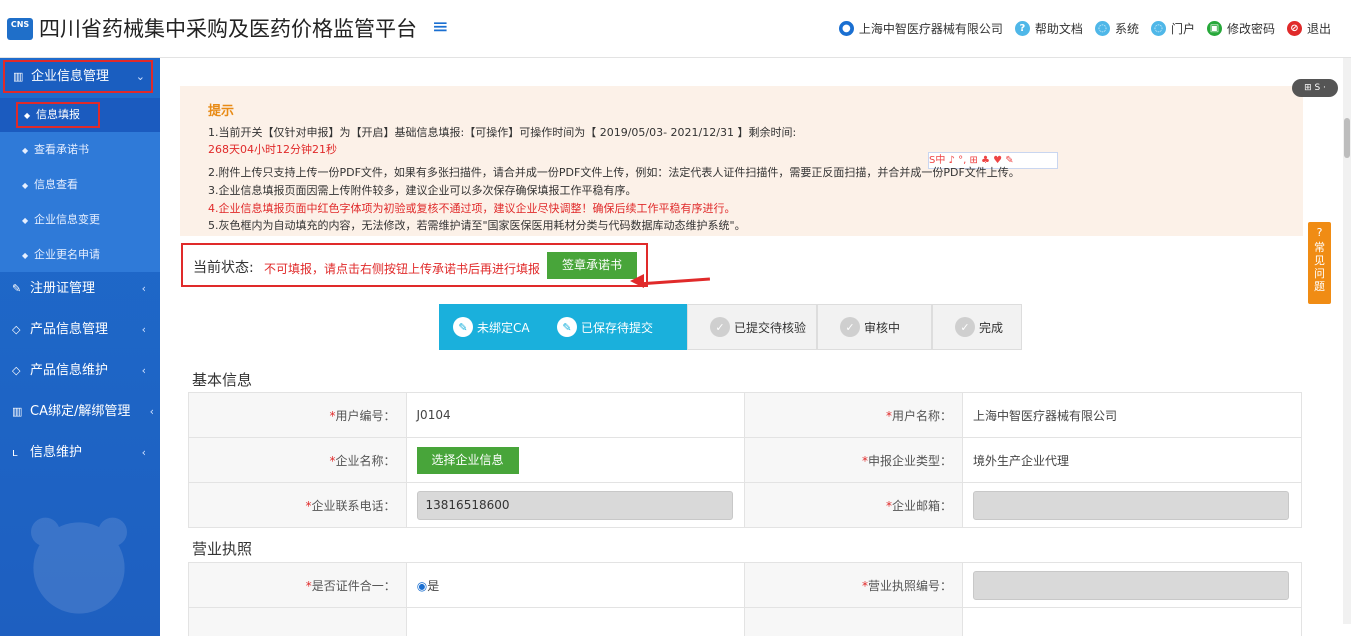 The image size is (1351, 636). I want to click on table-row: *企业名称： 选择企业信息 *申报企业类型： 境外生产企业代理, so click(745, 460).